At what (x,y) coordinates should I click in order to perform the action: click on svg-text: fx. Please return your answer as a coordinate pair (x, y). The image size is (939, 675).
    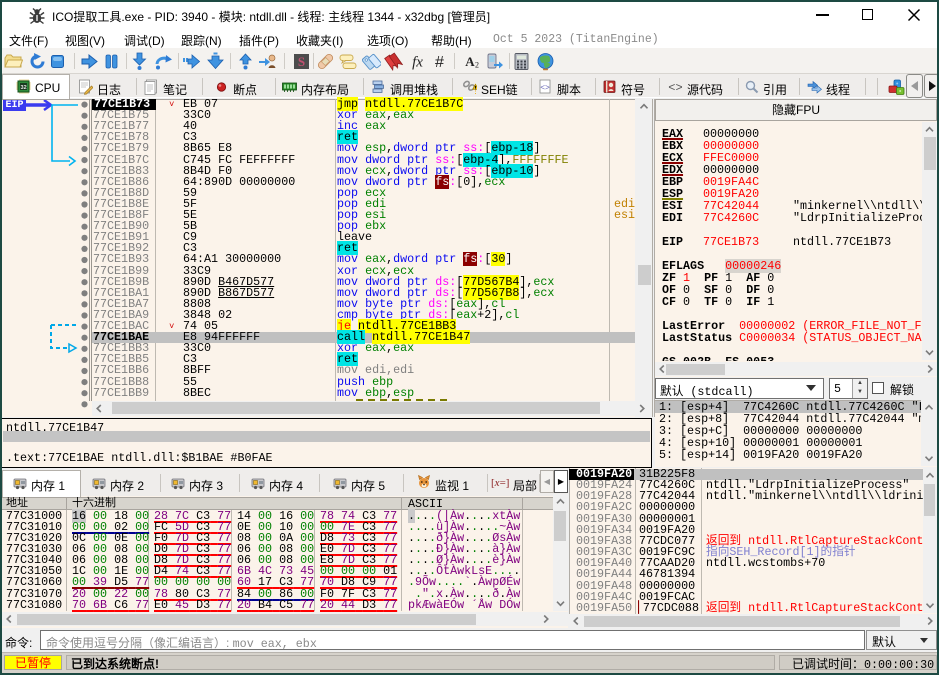
    Looking at the image, I should click on (417, 63).